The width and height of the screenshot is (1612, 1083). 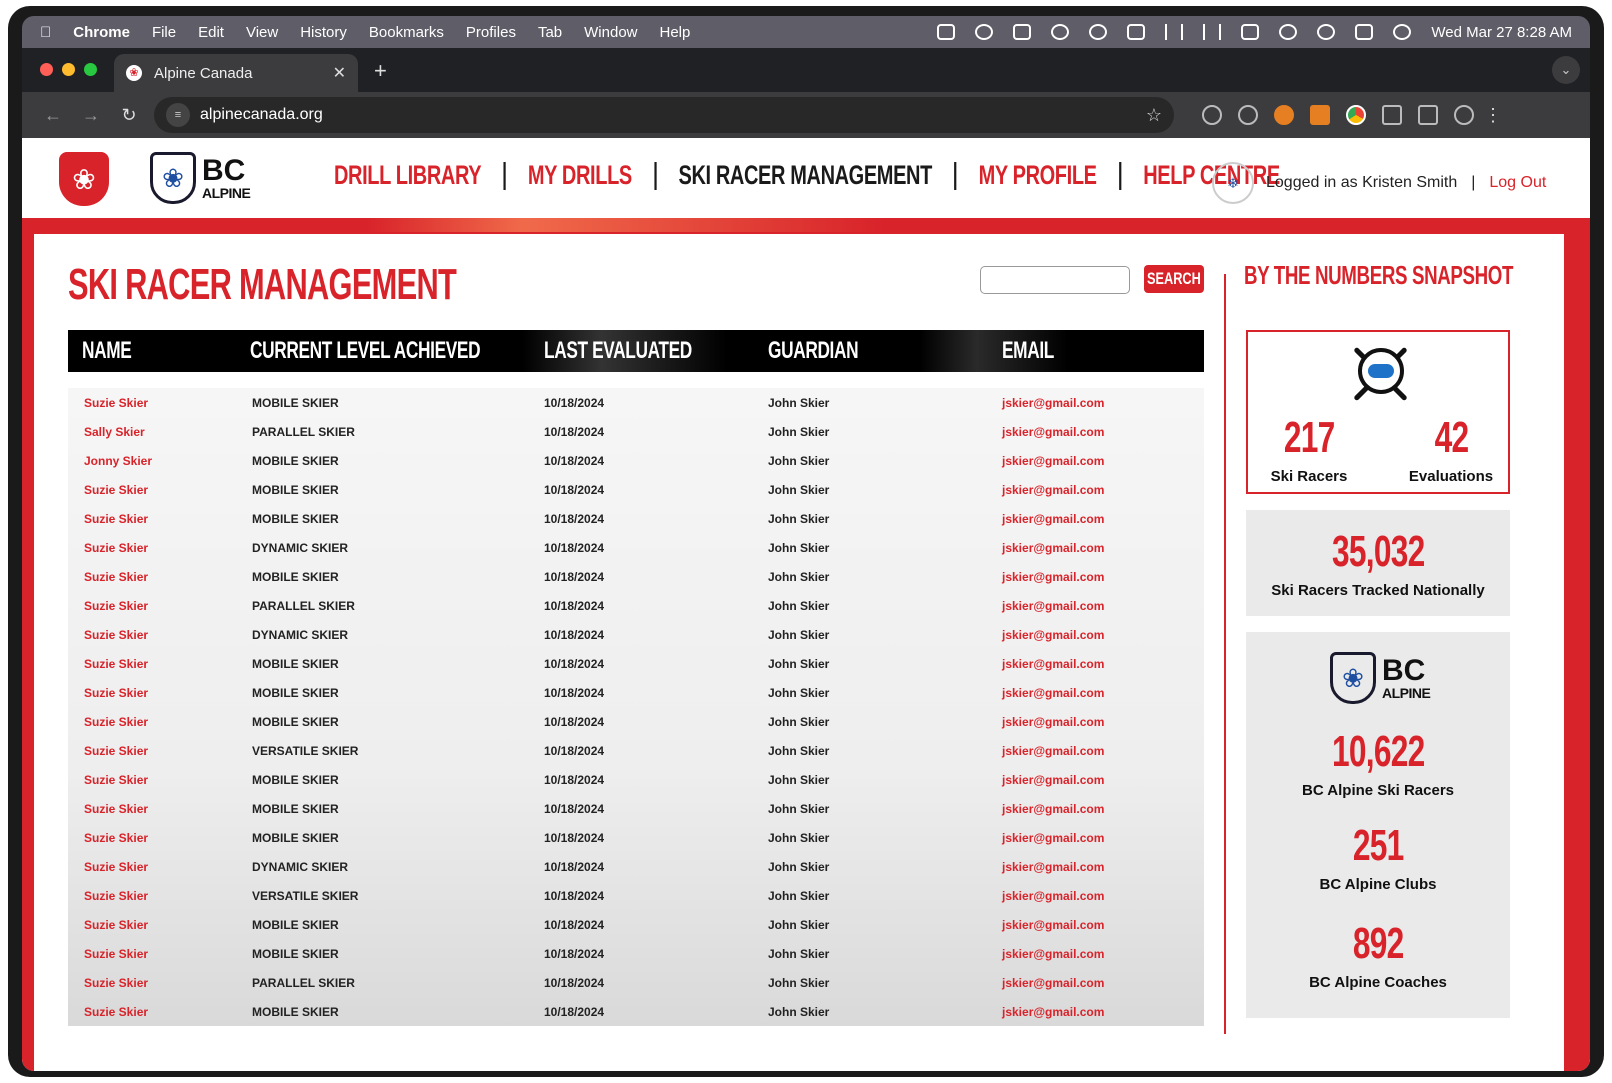 What do you see at coordinates (1248, 115) in the screenshot?
I see `extension-target-icon` at bounding box center [1248, 115].